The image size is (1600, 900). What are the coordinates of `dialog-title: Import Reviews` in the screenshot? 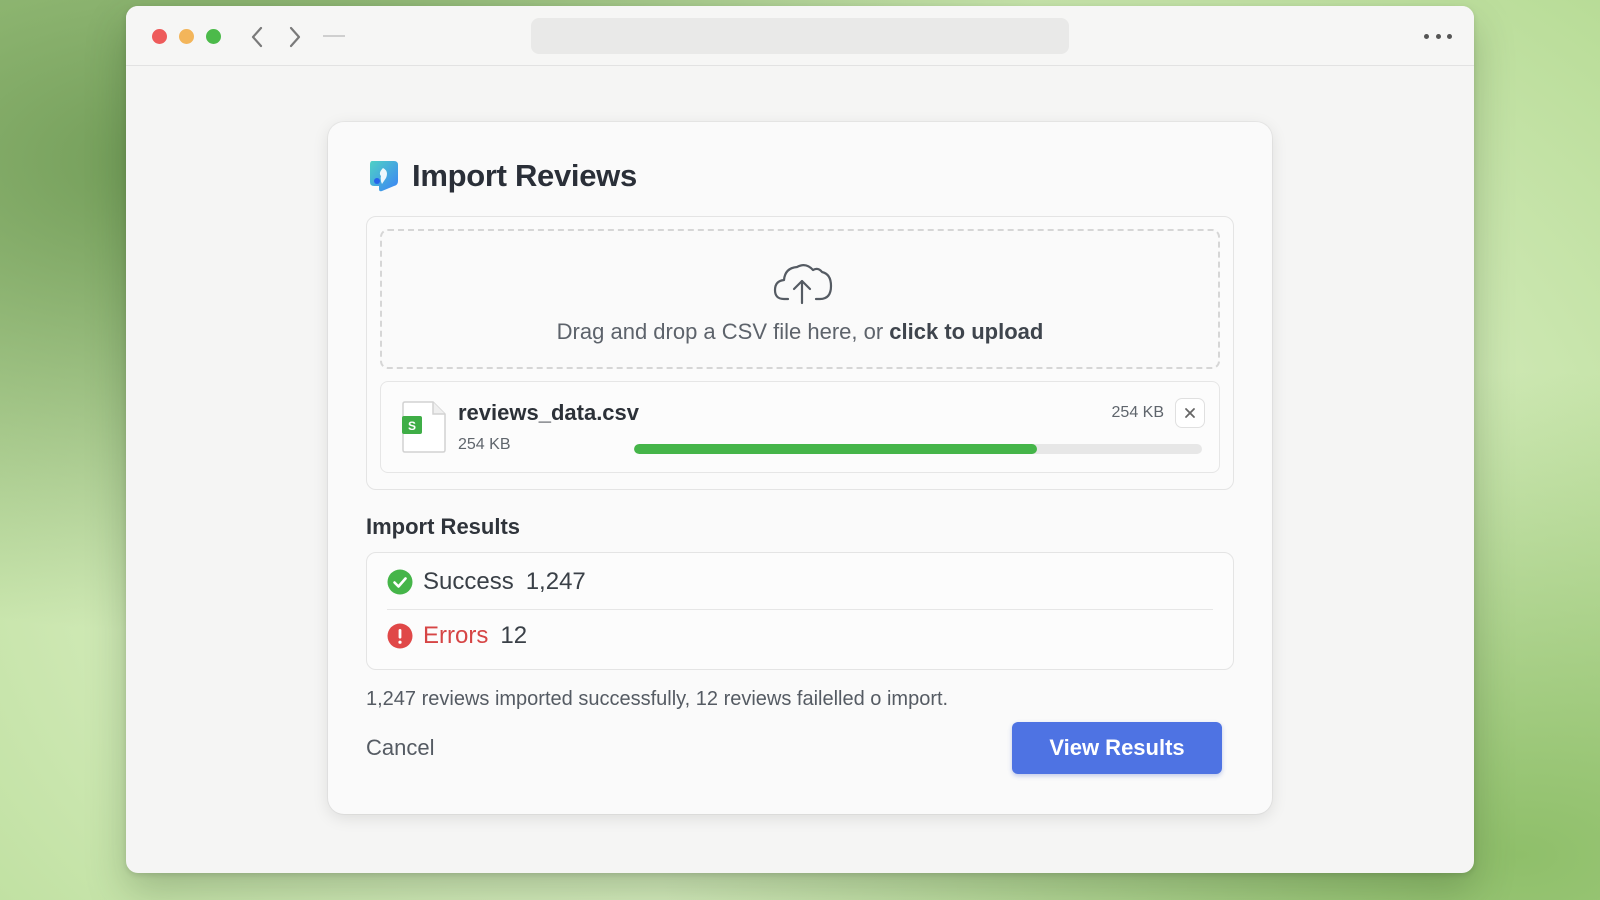 It's located at (524, 175).